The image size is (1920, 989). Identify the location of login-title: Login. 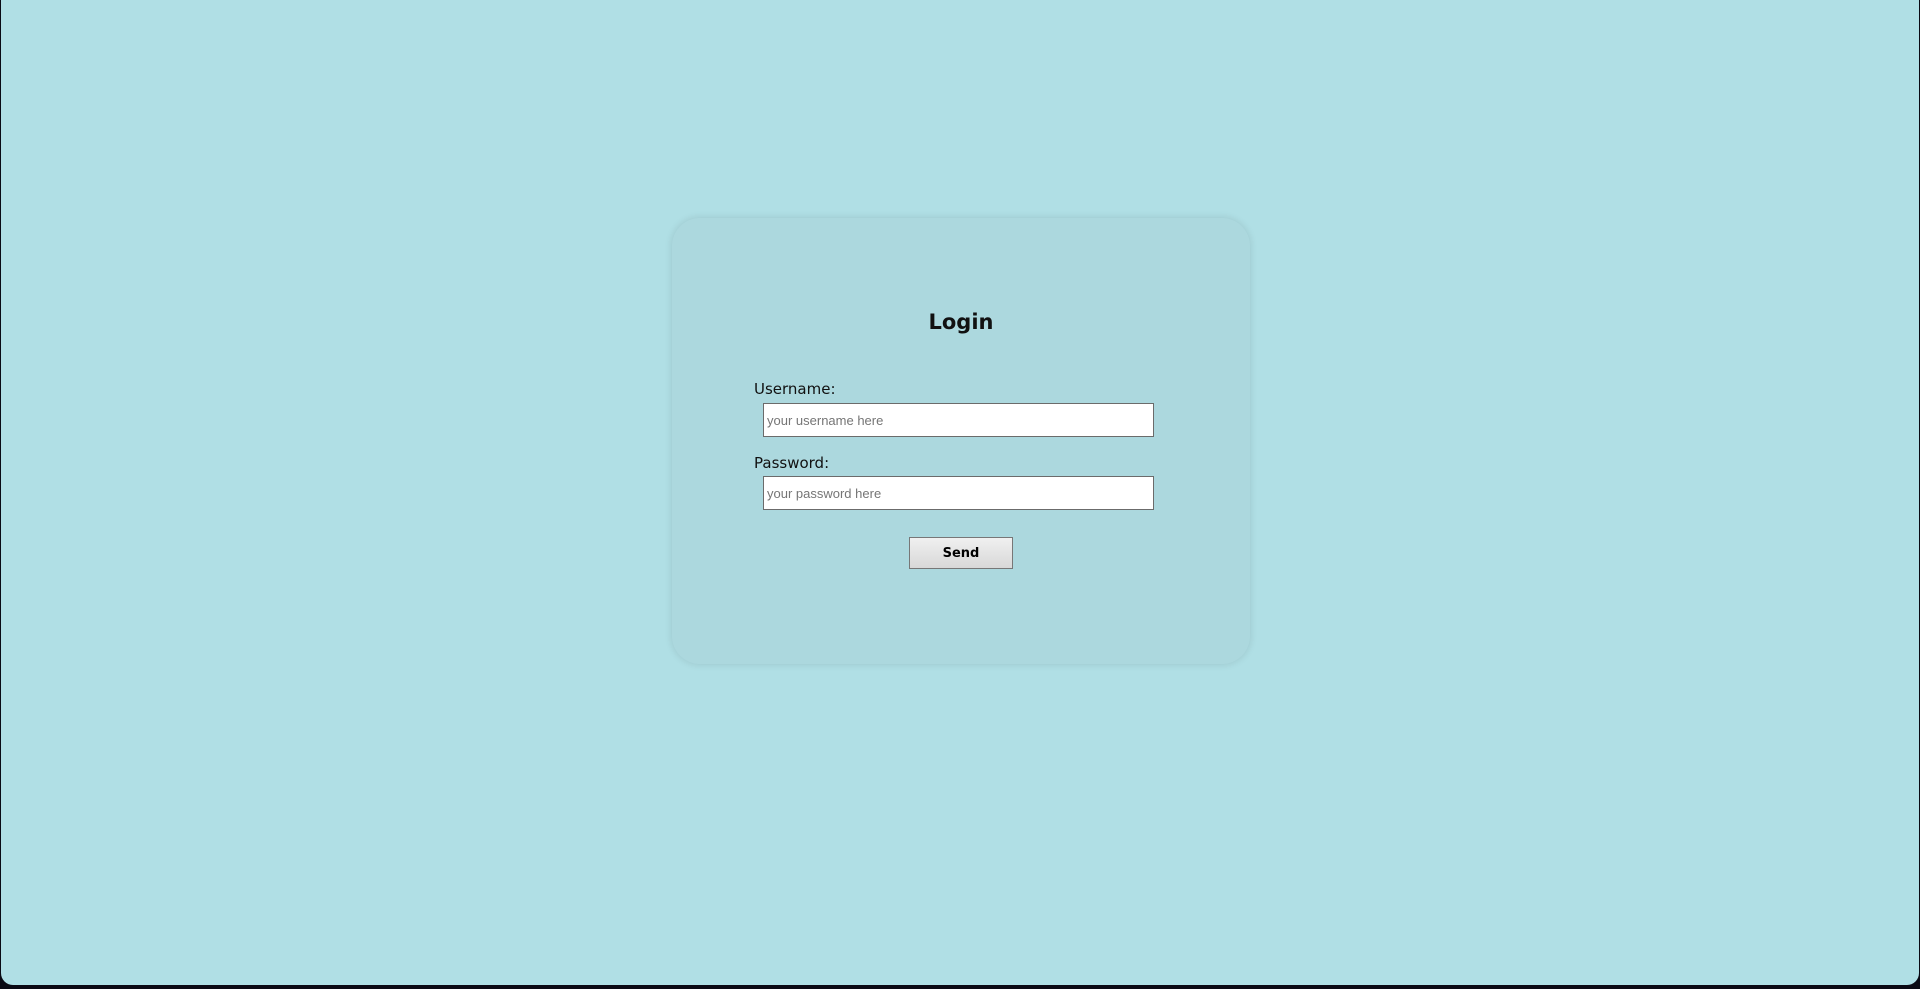
(961, 322).